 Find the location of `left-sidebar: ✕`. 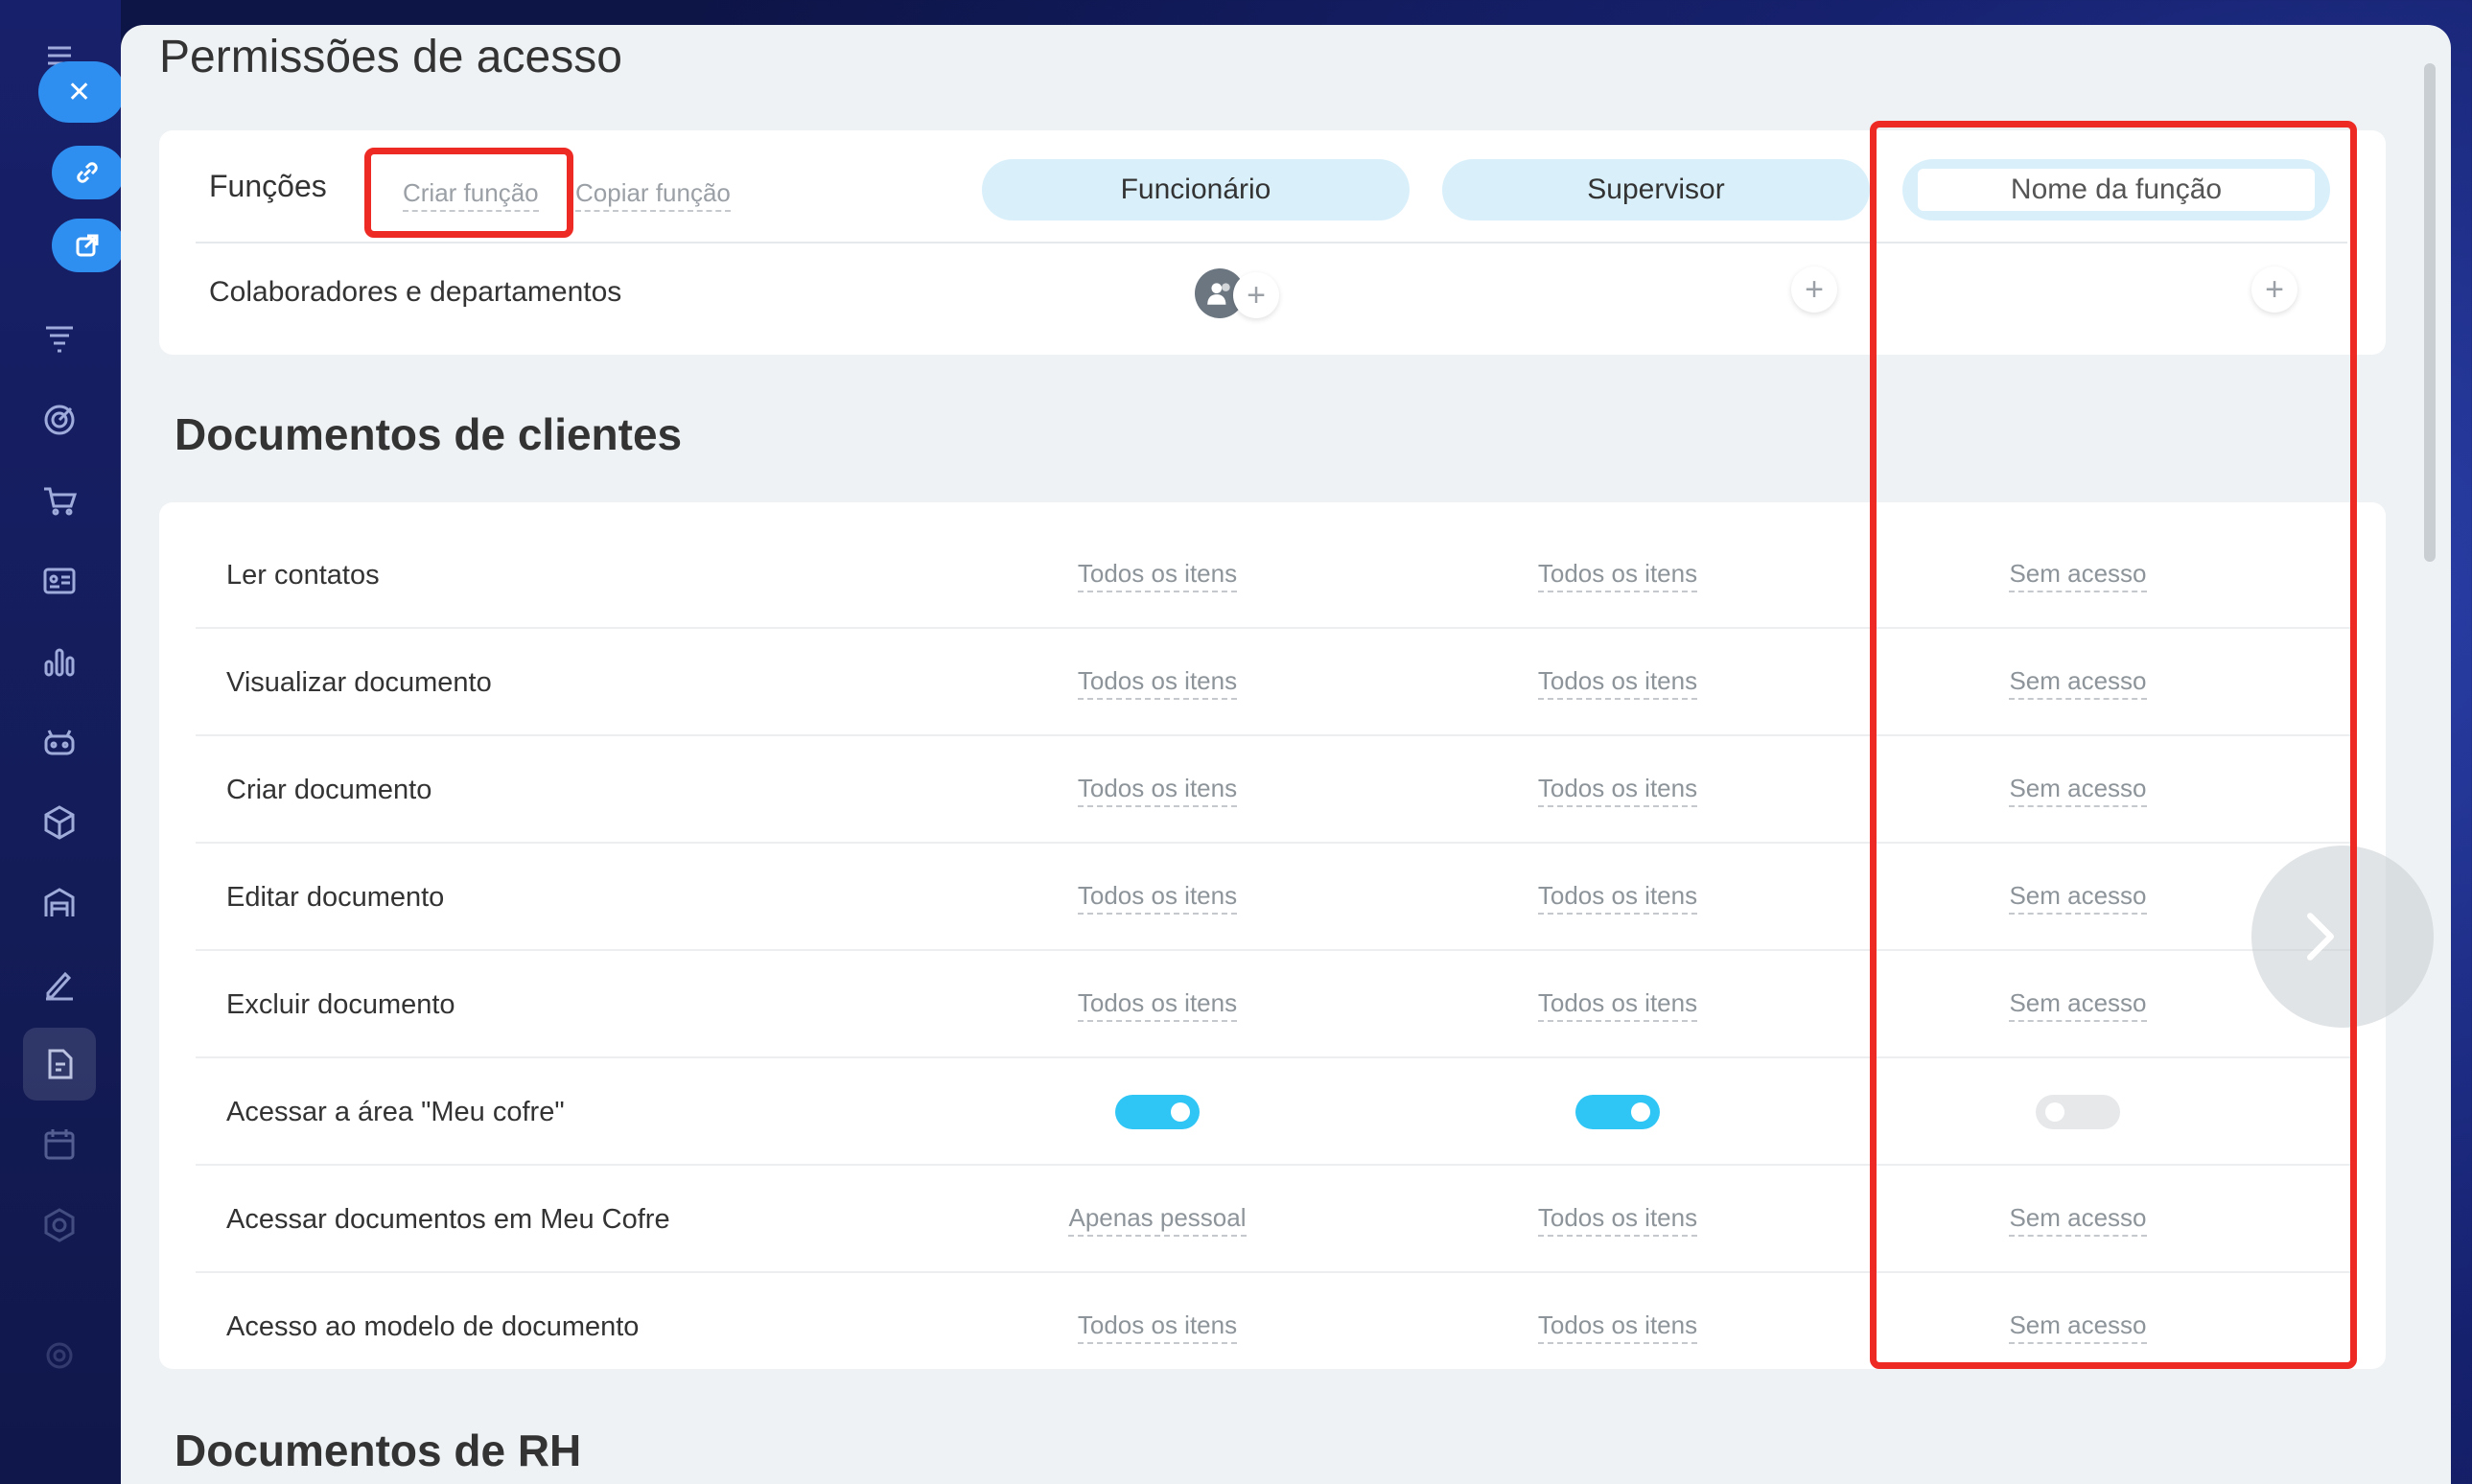

left-sidebar: ✕ is located at coordinates (62, 742).